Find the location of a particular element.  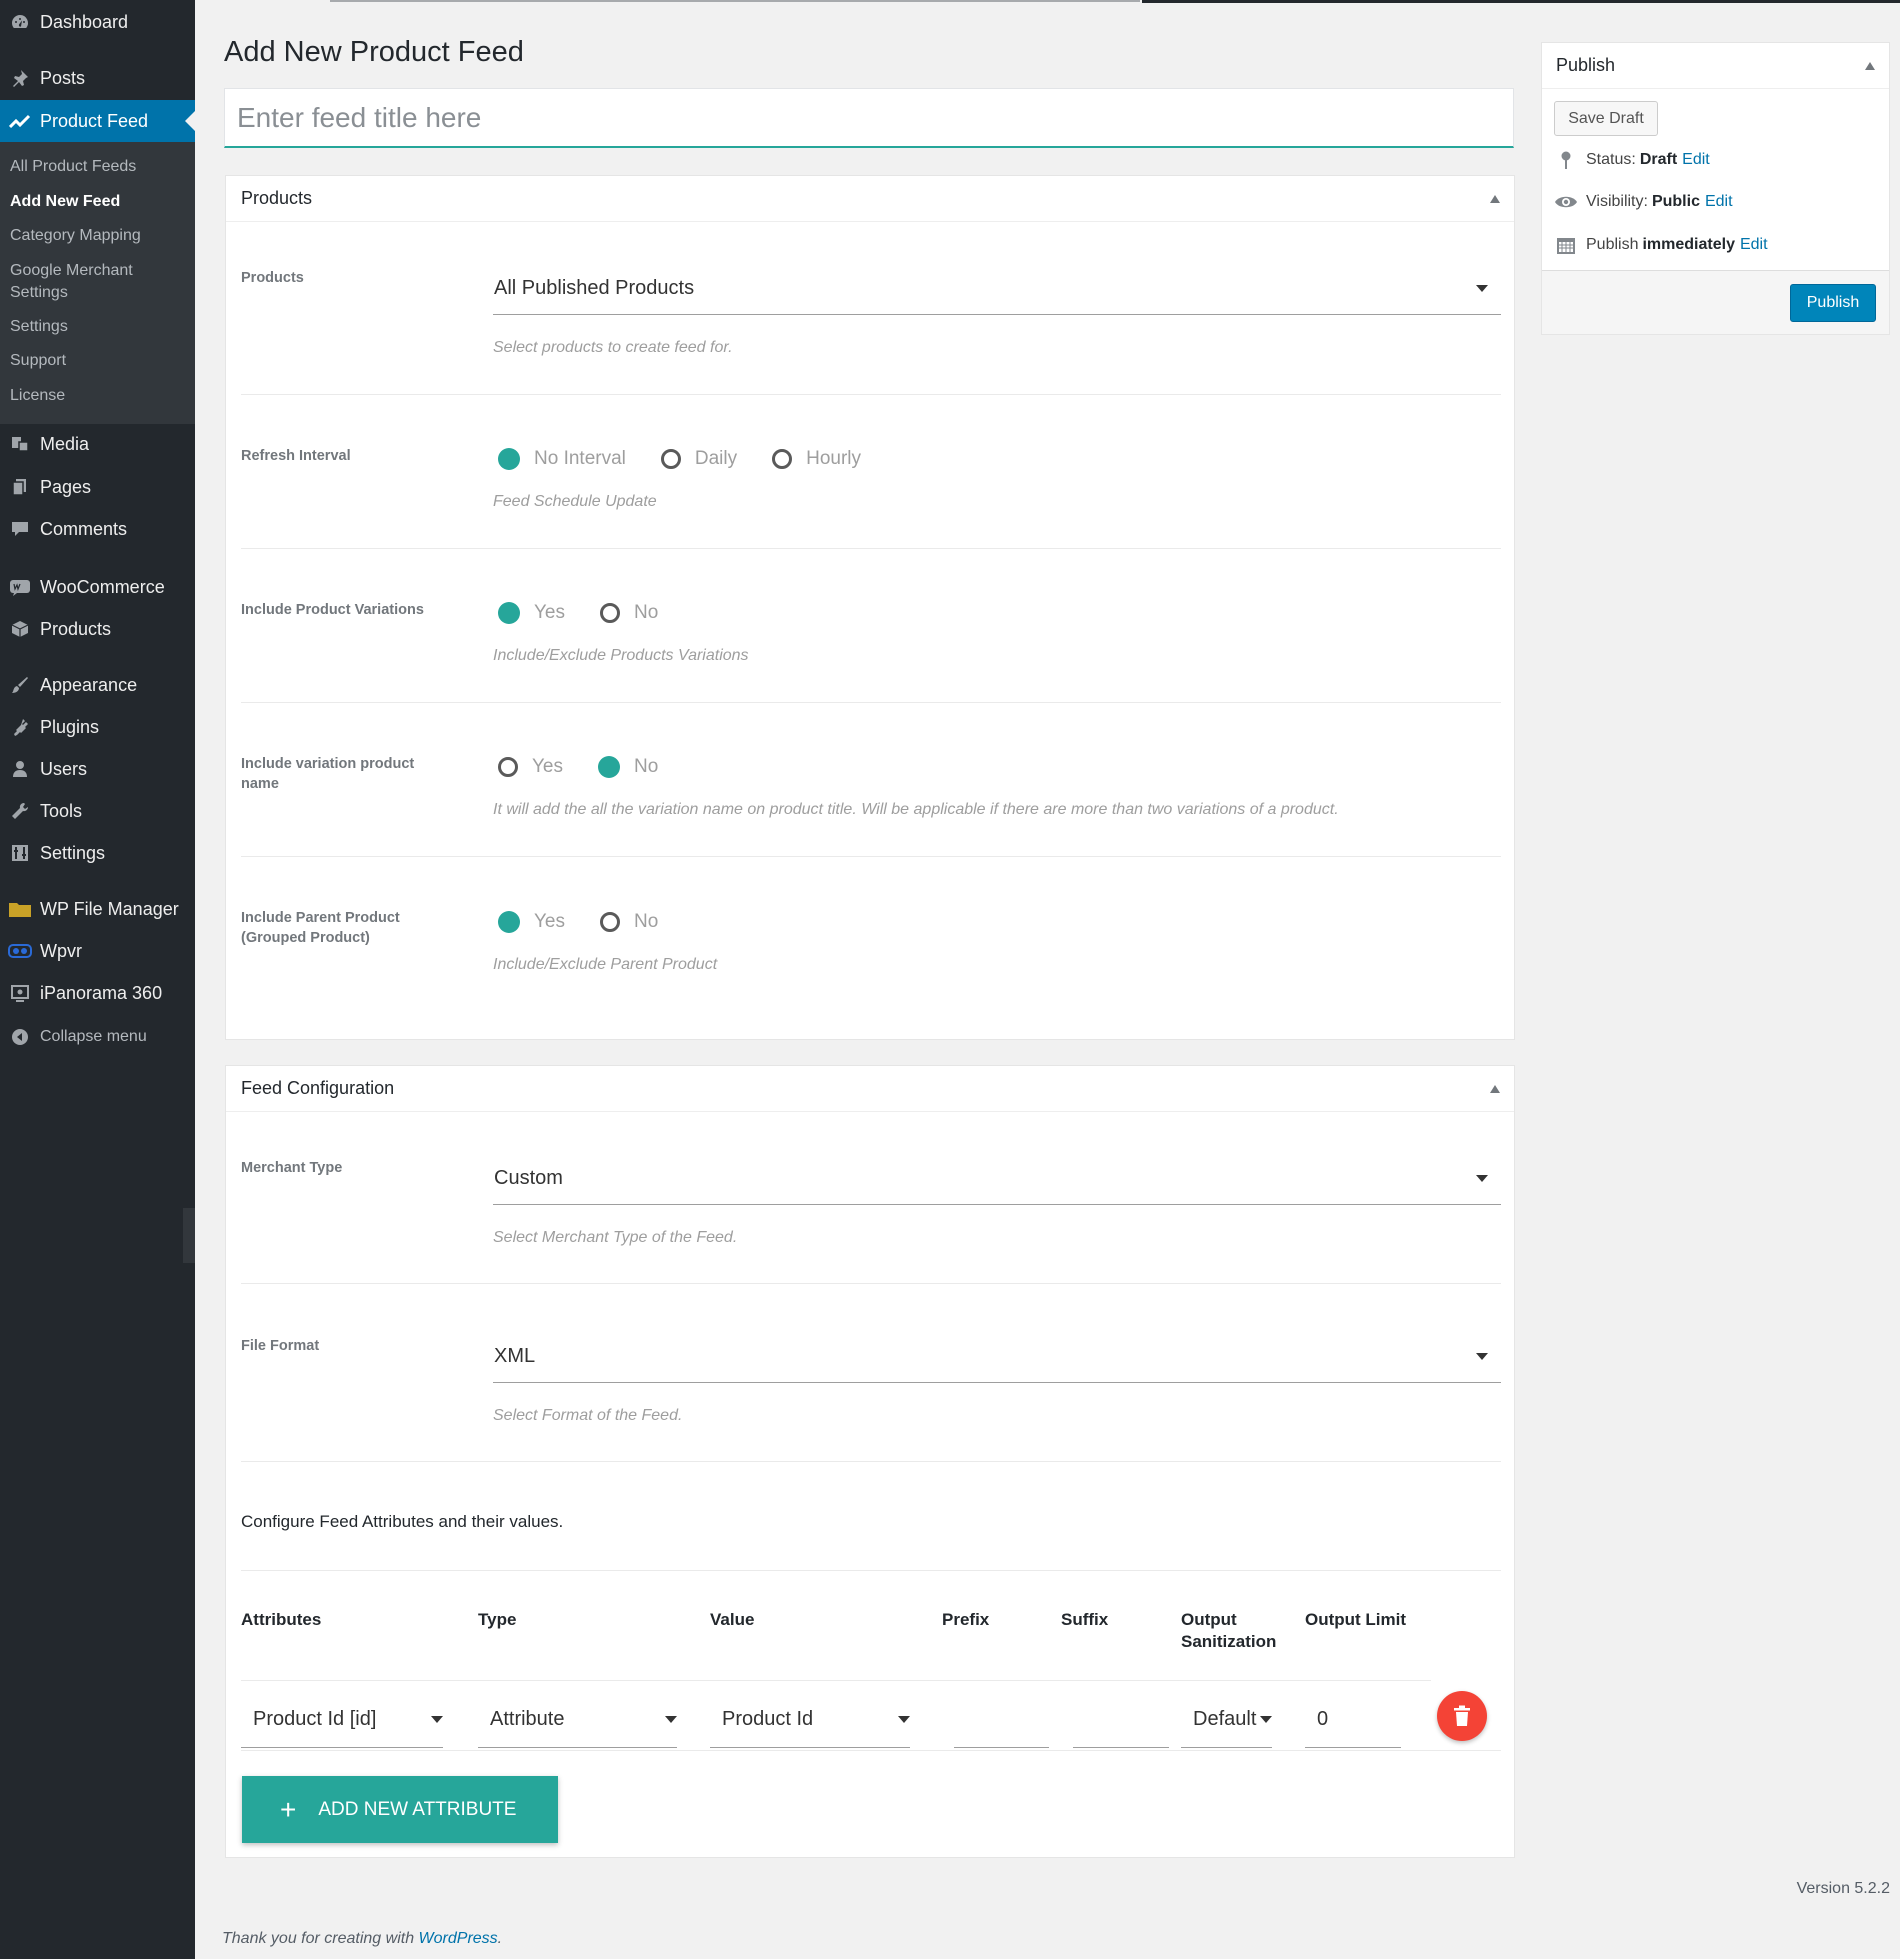

edit-status-link: Edit is located at coordinates (1696, 160).